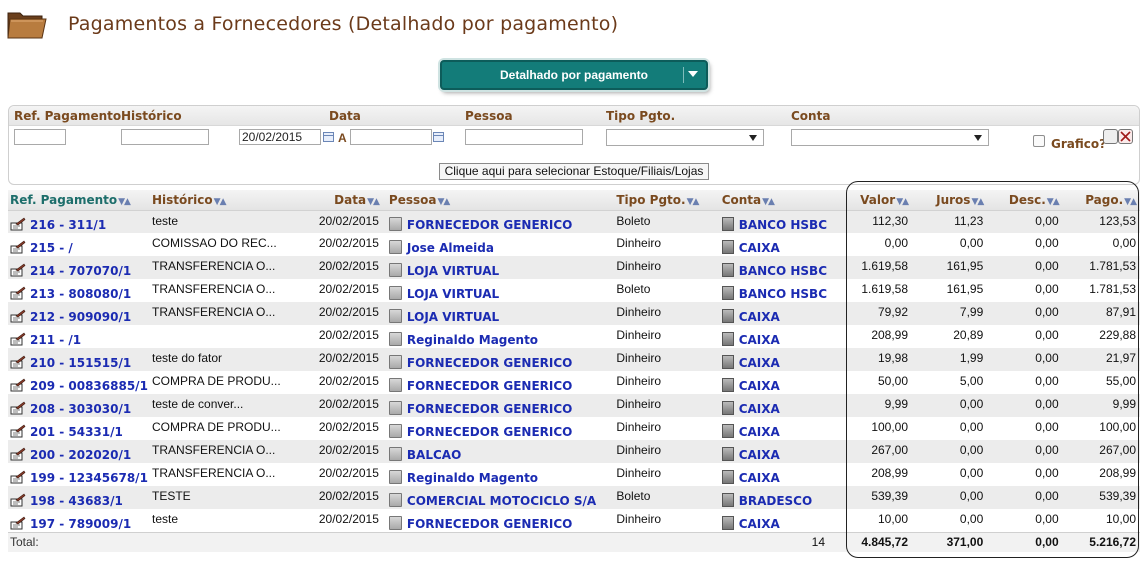 The width and height of the screenshot is (1145, 578). What do you see at coordinates (79, 497) in the screenshot?
I see `ref-cell: 198 - 43683/1` at bounding box center [79, 497].